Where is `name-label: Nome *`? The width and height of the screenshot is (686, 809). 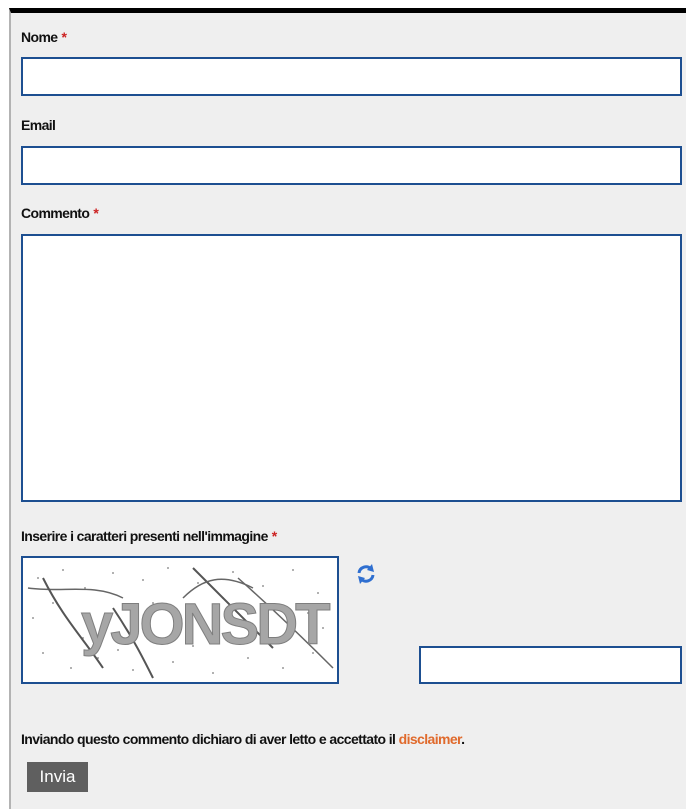 name-label: Nome * is located at coordinates (44, 37).